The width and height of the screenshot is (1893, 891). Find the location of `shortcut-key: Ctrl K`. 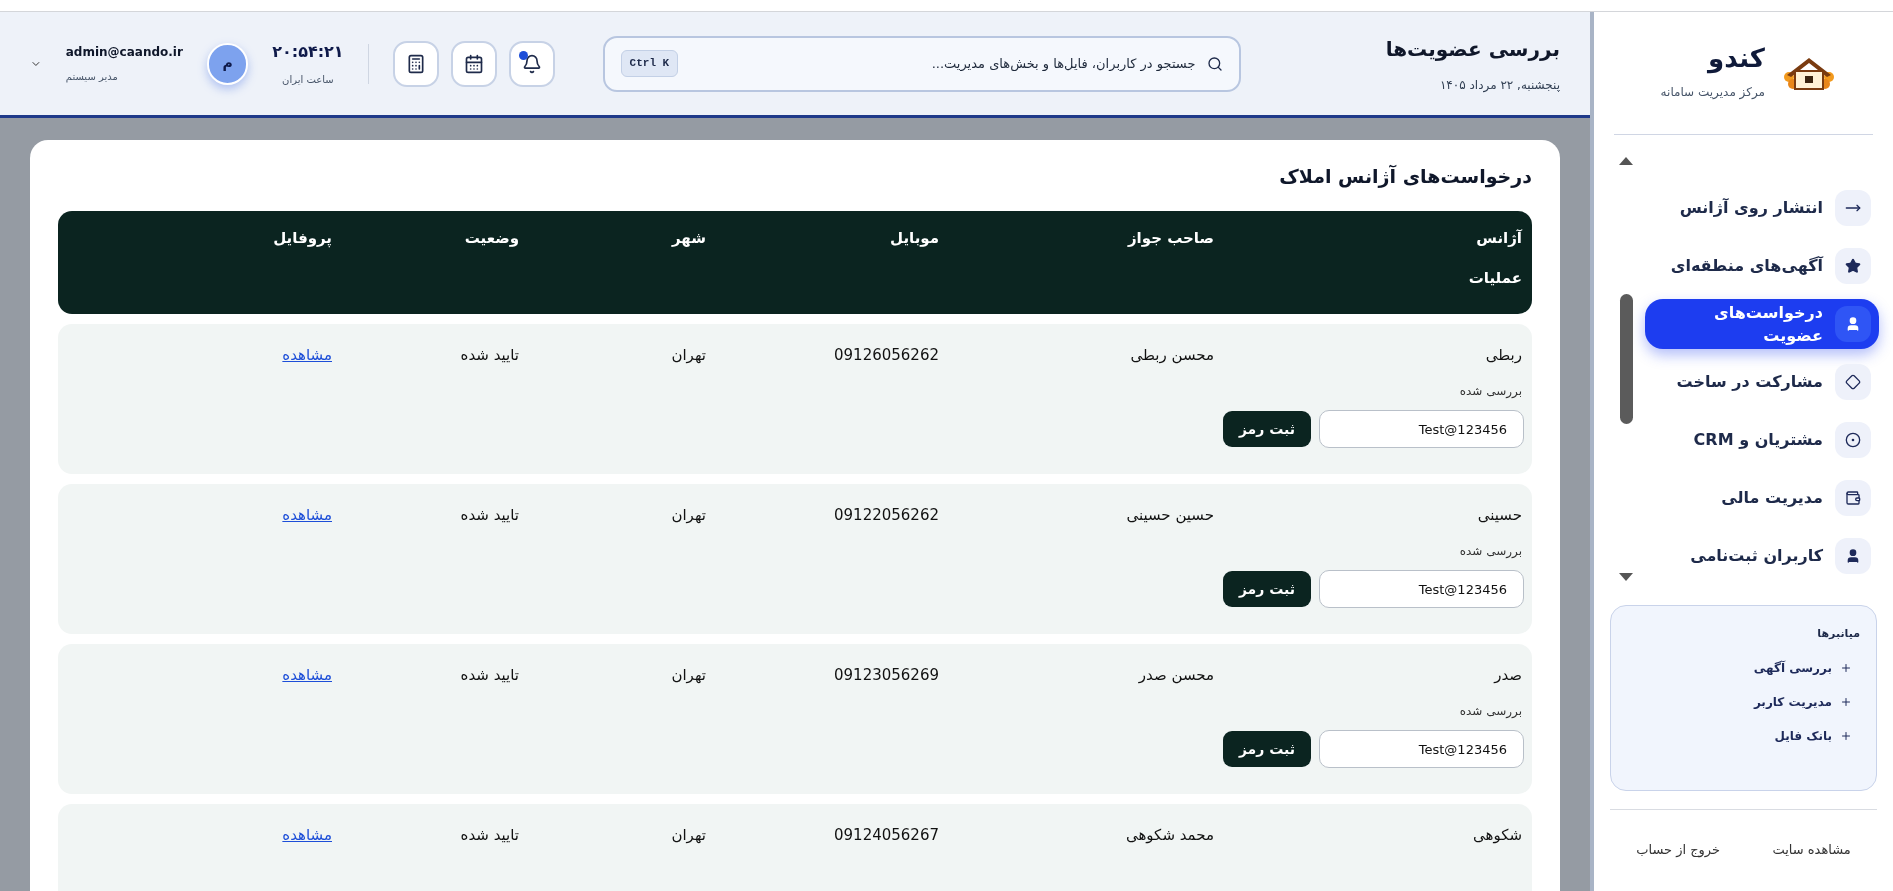

shortcut-key: Ctrl K is located at coordinates (649, 63).